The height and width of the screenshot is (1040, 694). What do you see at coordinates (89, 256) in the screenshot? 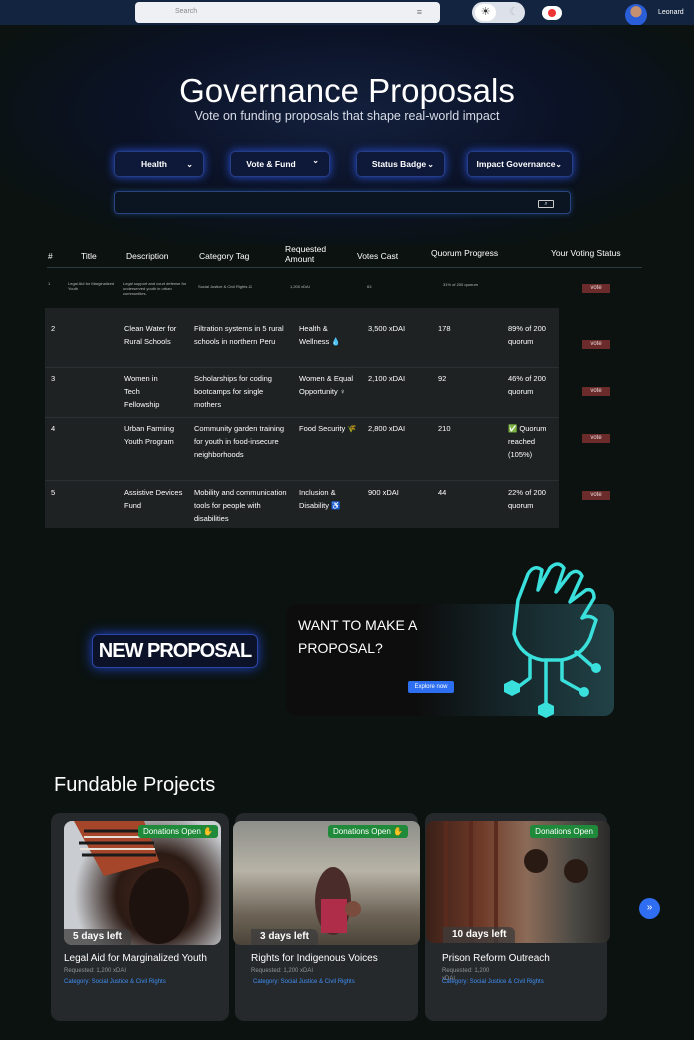
I see `col-header-title: Title` at bounding box center [89, 256].